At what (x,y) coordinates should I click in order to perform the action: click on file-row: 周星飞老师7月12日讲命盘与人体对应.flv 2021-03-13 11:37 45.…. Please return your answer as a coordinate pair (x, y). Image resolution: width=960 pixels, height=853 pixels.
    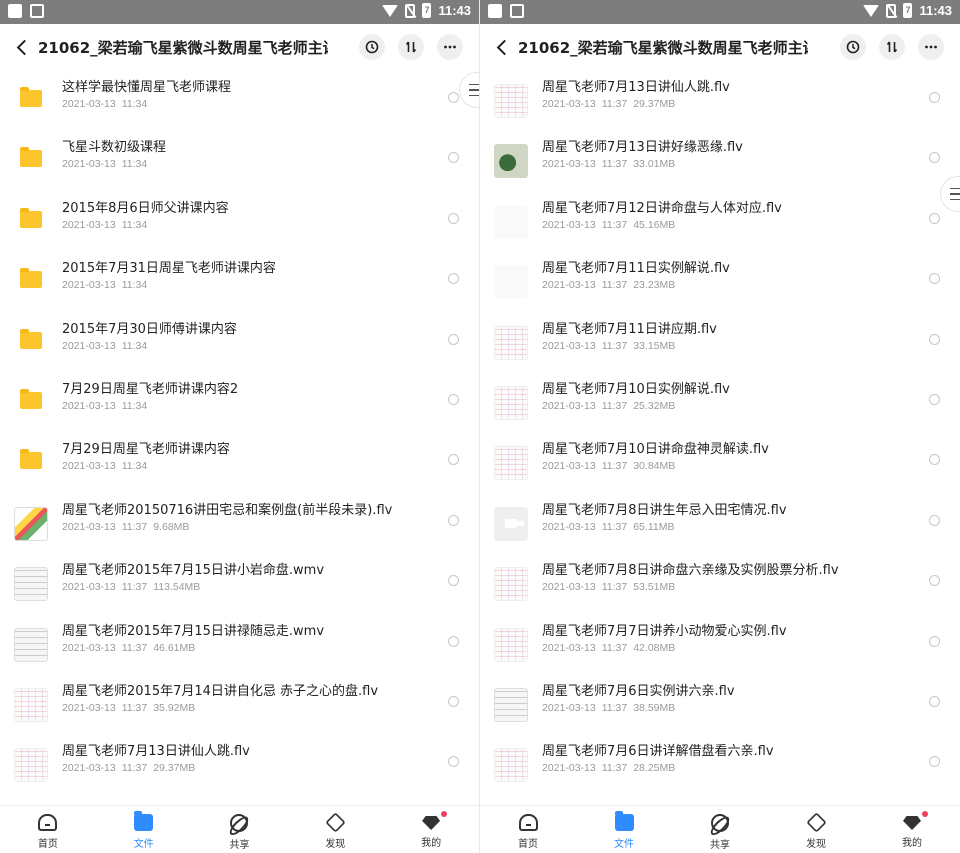
    Looking at the image, I should click on (720, 221).